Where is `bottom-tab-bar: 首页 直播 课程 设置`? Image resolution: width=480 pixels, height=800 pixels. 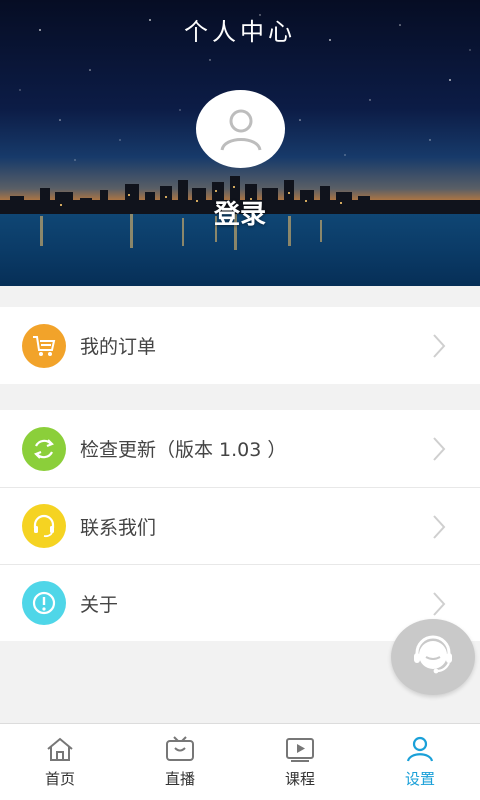
bottom-tab-bar: 首页 直播 课程 设置 is located at coordinates (240, 761).